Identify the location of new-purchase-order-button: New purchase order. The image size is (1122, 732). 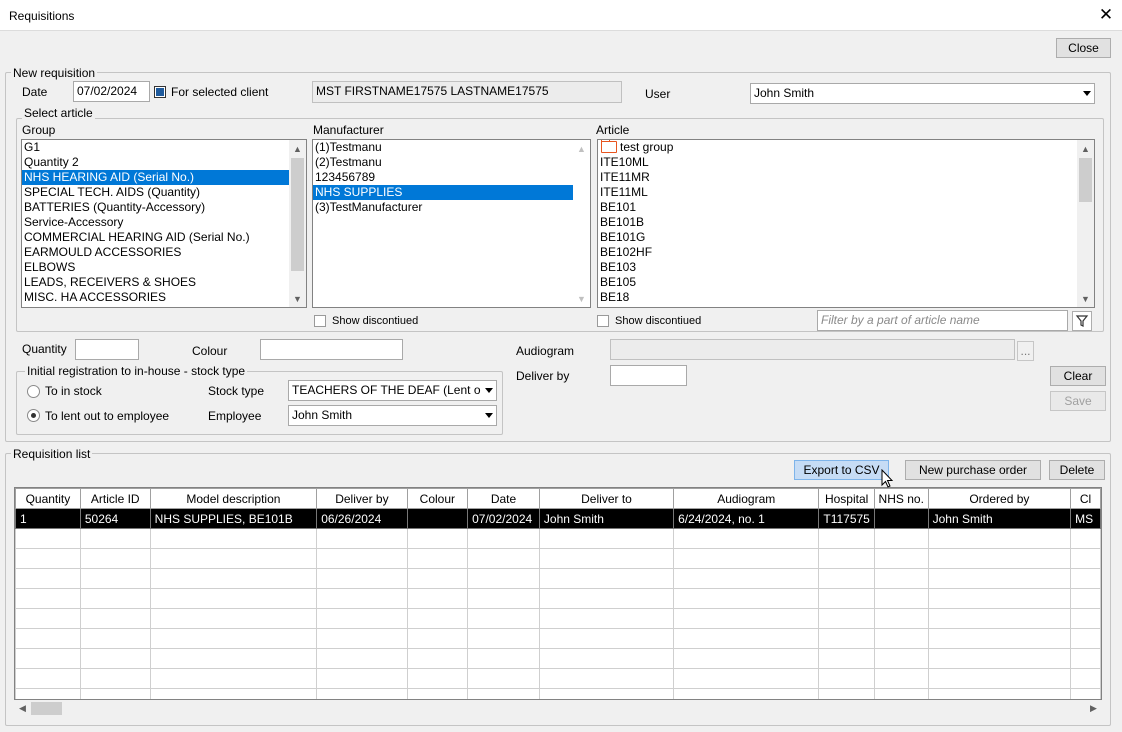
(973, 470).